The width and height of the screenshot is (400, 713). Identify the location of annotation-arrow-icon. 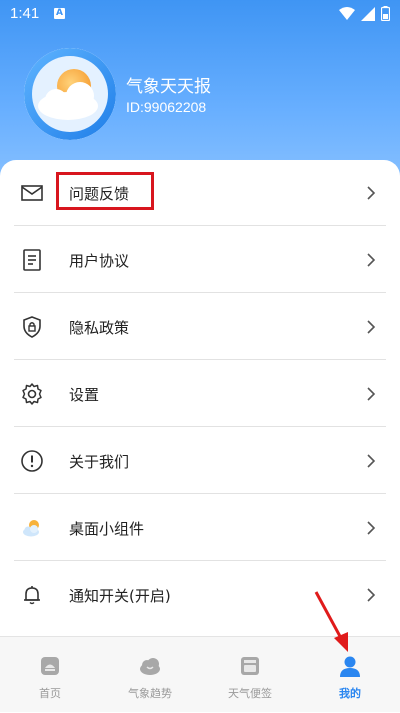
(331, 621).